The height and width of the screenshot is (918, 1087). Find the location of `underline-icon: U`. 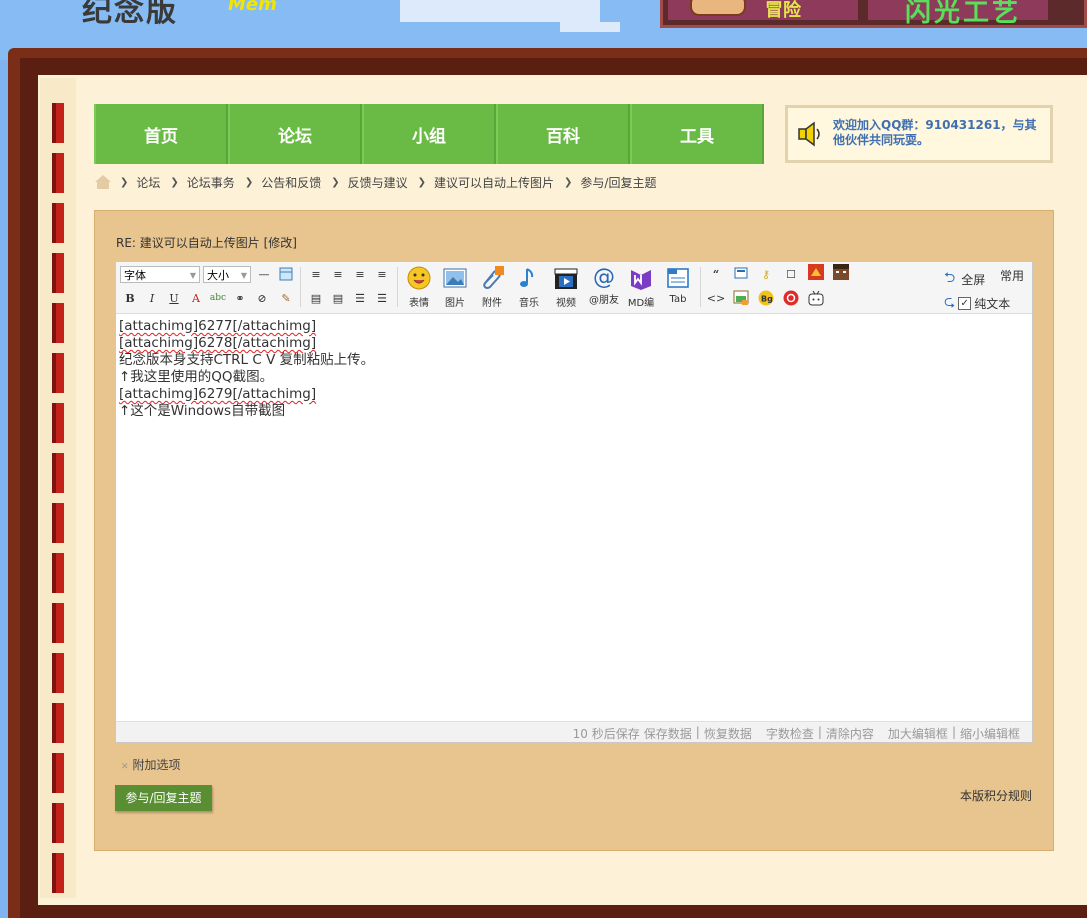

underline-icon: U is located at coordinates (174, 298).